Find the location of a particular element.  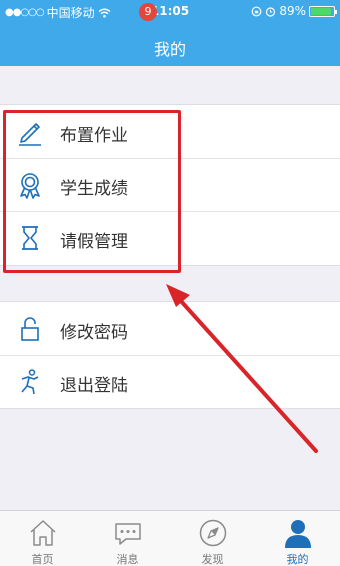

chat-bubble-icon is located at coordinates (127, 534).